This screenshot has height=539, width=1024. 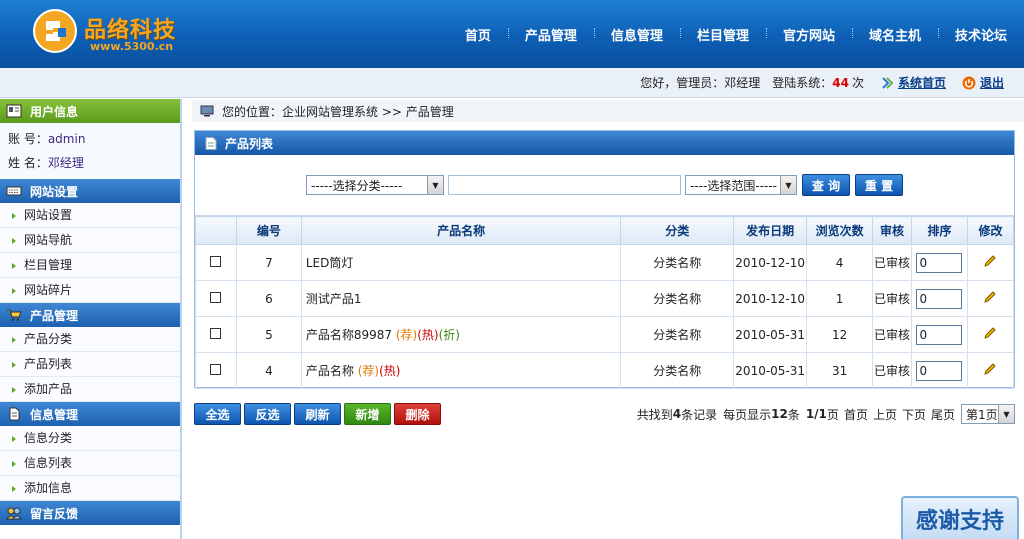 I want to click on select-all-button: 全选, so click(x=217, y=414).